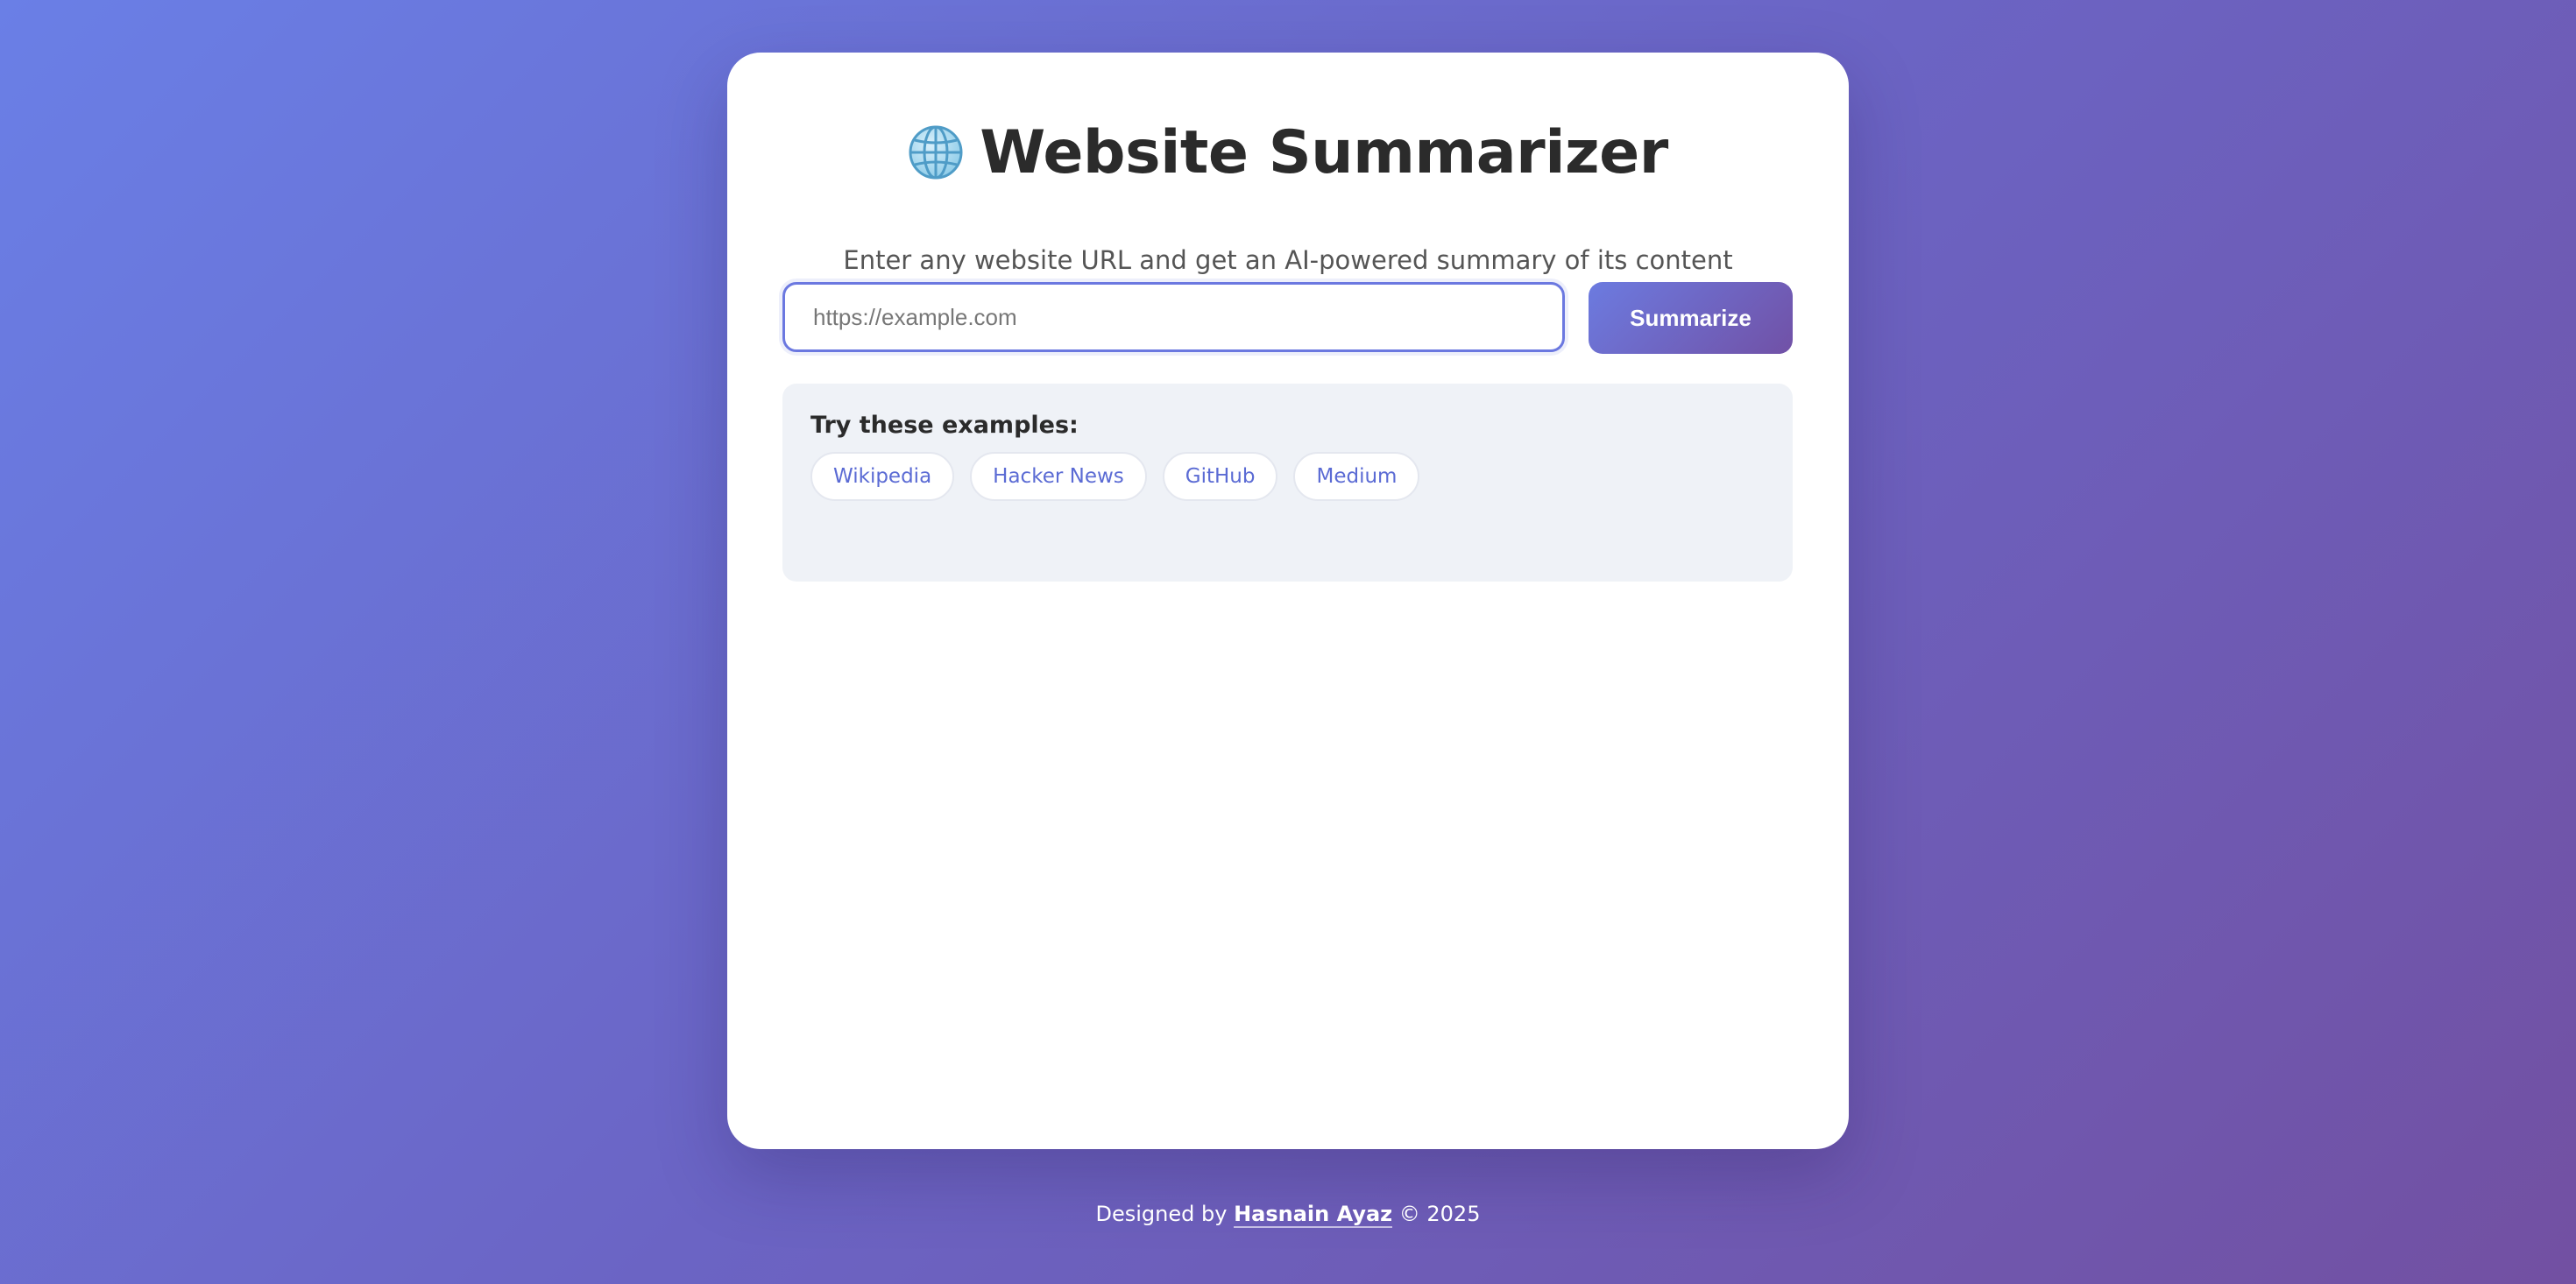 This screenshot has height=1284, width=2576. I want to click on examples-list: Wikipedia Hacker News GitHub Medium, so click(1115, 476).